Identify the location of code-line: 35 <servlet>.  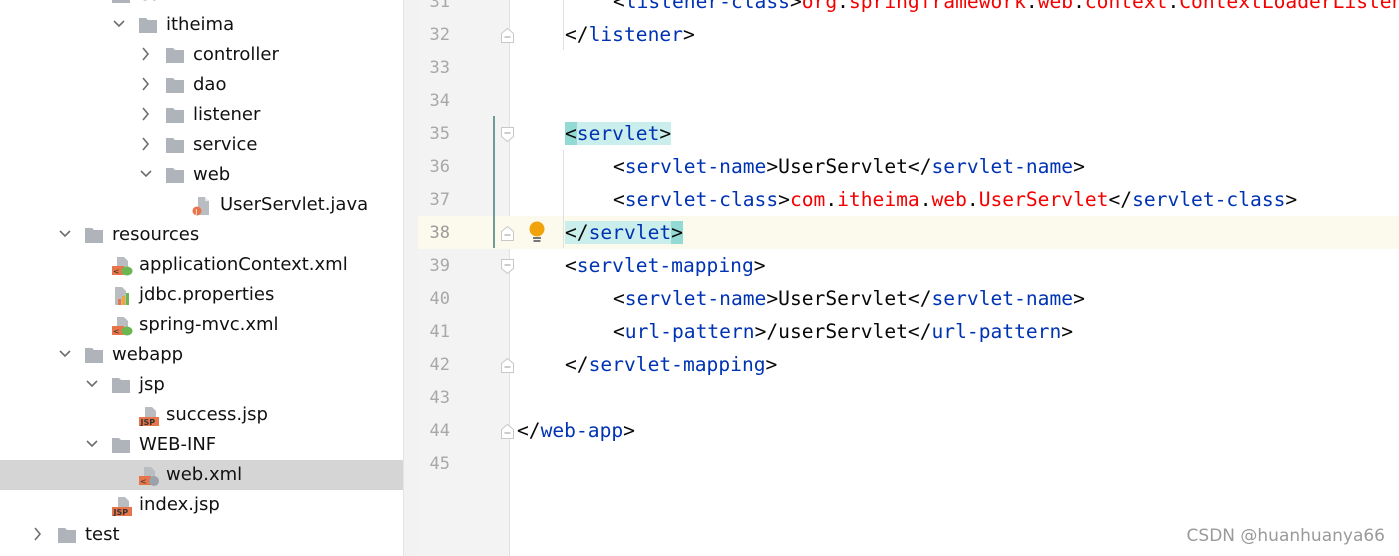
(908, 133).